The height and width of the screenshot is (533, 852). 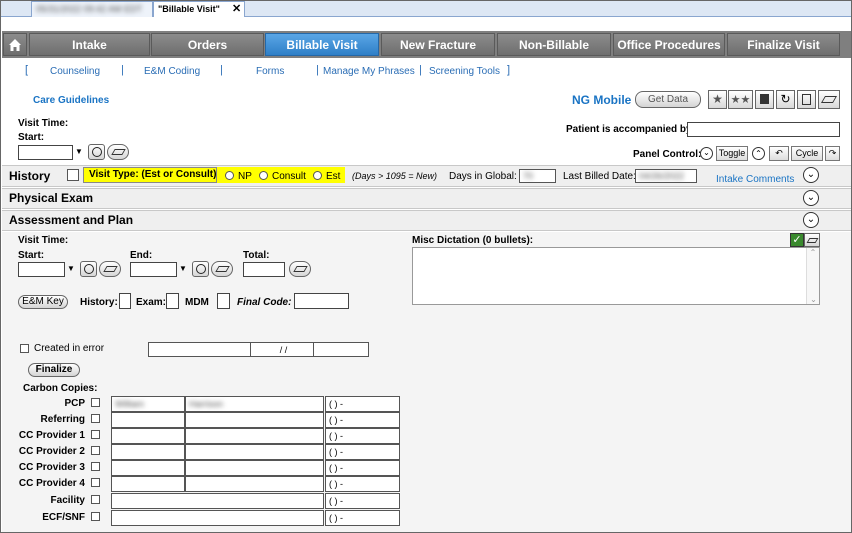 What do you see at coordinates (763, 129) in the screenshot?
I see `accompanied-input` at bounding box center [763, 129].